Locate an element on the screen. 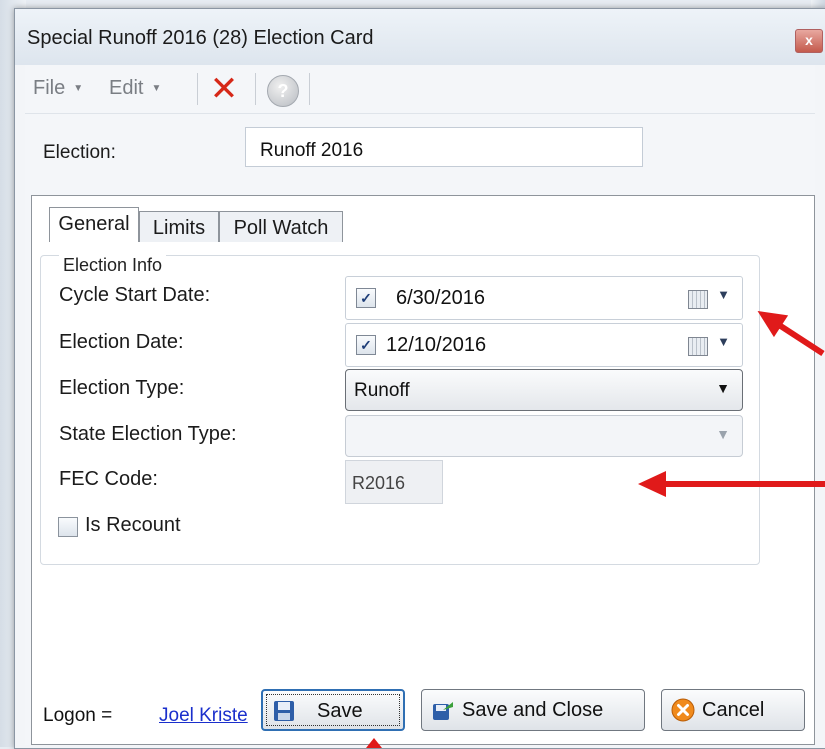  election-date-label: Election Date: is located at coordinates (121, 342).